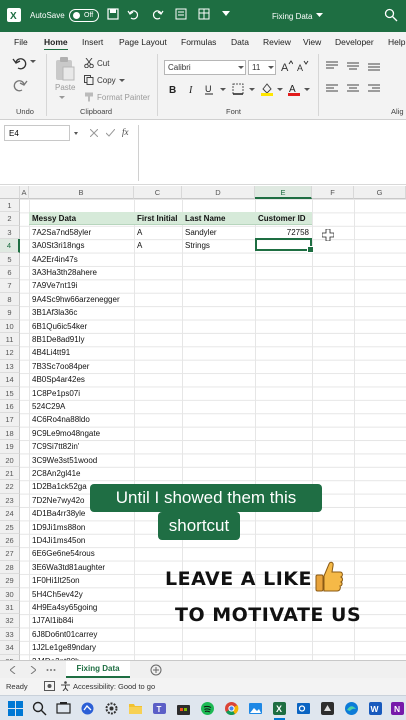 The height and width of the screenshot is (720, 406). What do you see at coordinates (94, 133) in the screenshot?
I see `cancel-entry-icon` at bounding box center [94, 133].